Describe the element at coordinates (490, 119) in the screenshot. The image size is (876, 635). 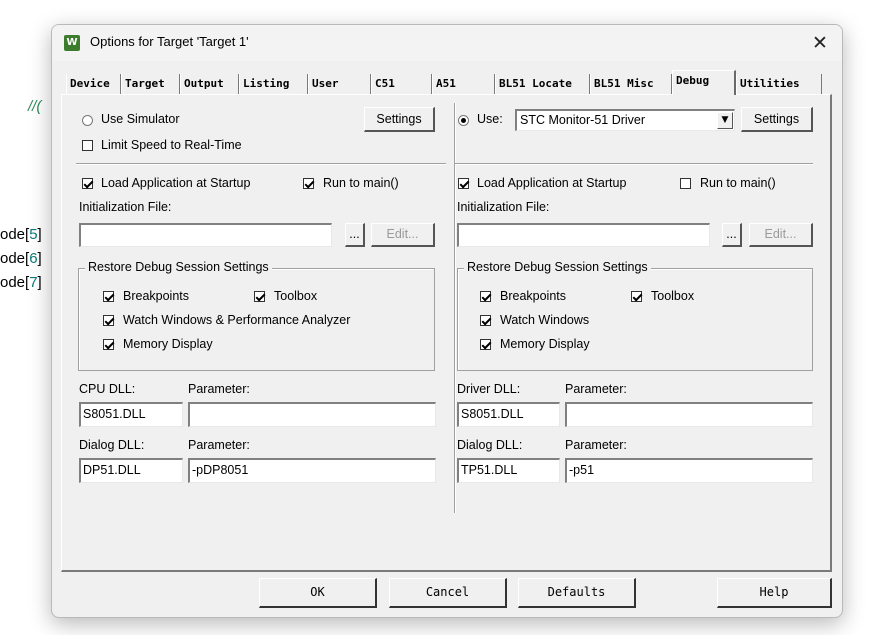
I see `use-driver-label: Use:` at that location.